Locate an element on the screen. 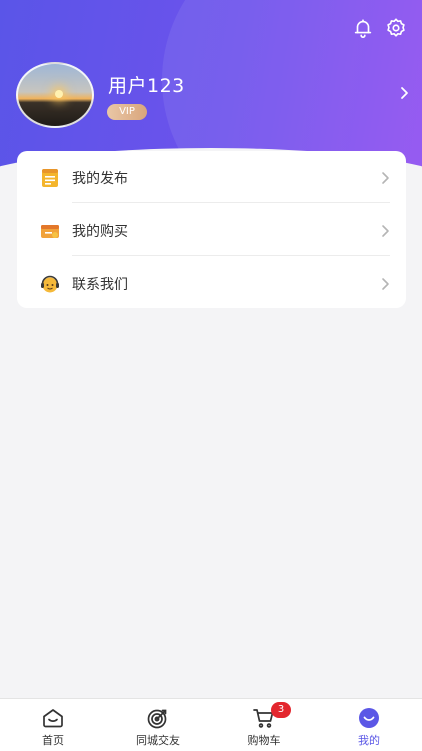  tab-local-dating: 同城交友 is located at coordinates (158, 725).